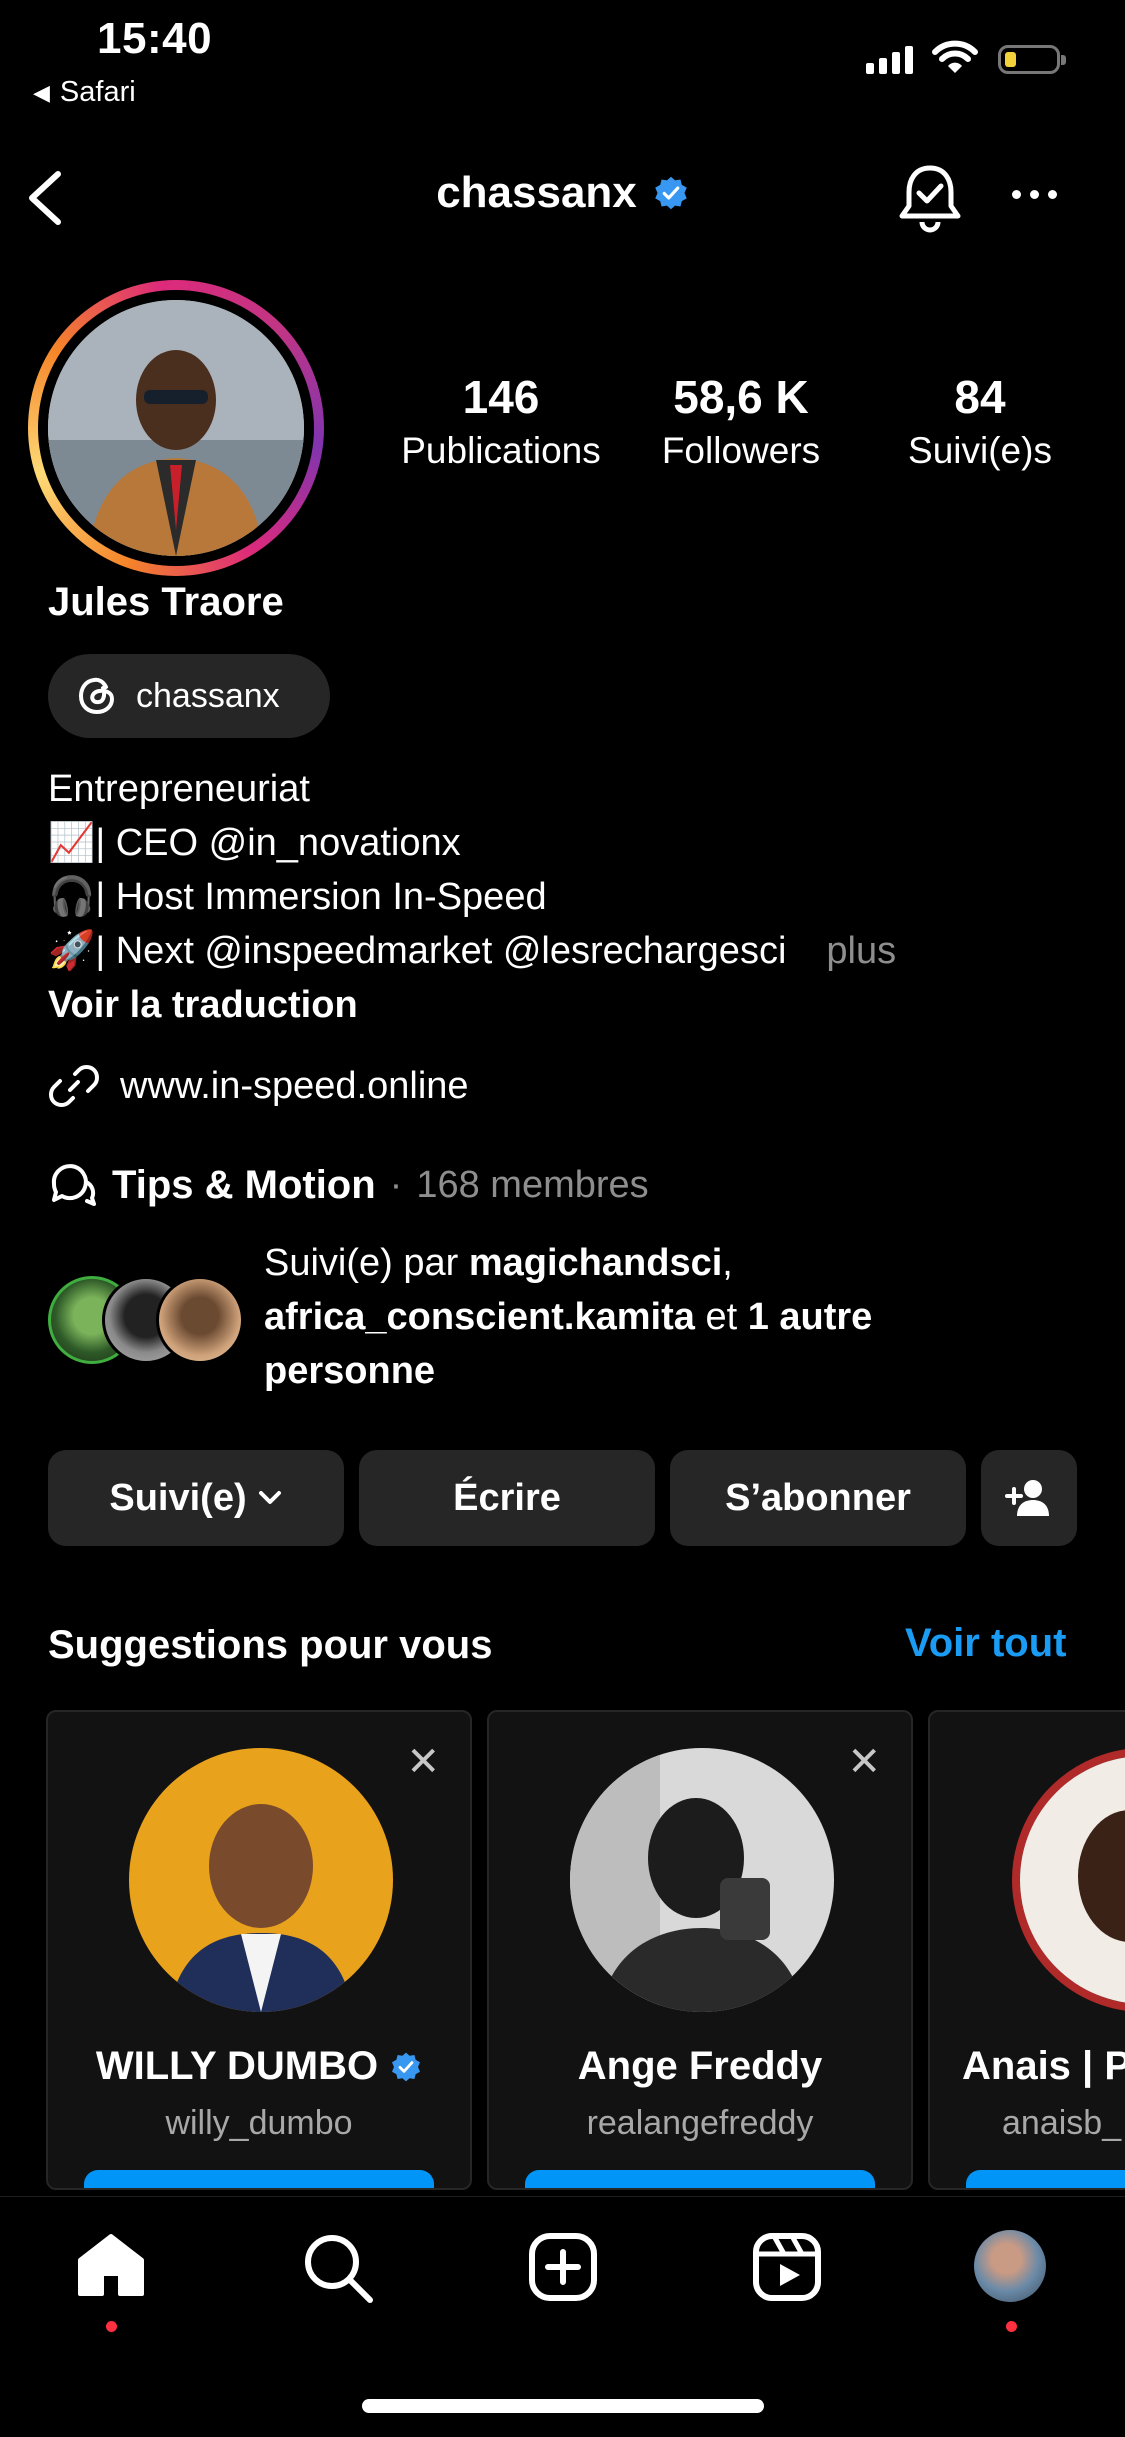 The height and width of the screenshot is (2437, 1125). What do you see at coordinates (269, 1497) in the screenshot?
I see `chevron-down-icon` at bounding box center [269, 1497].